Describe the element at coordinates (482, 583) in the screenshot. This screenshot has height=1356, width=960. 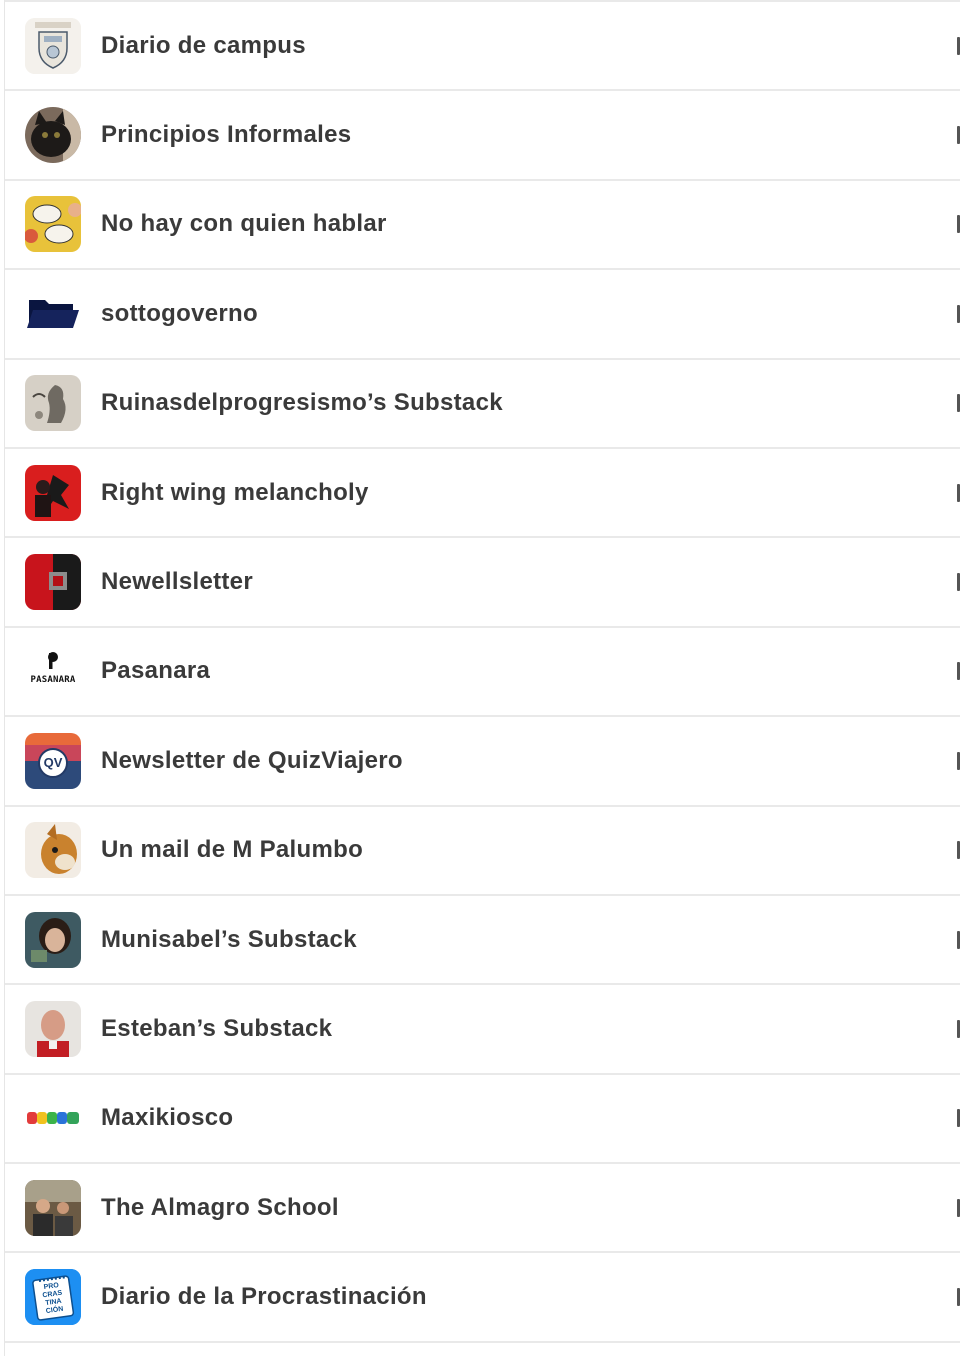
I see `list-item: Newellsletter` at that location.